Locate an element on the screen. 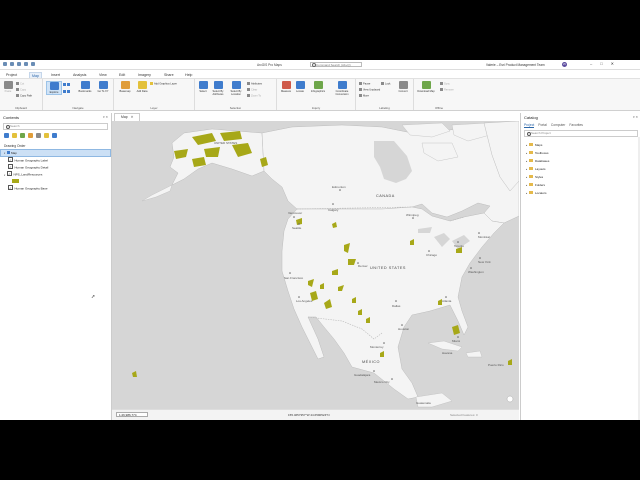 The width and height of the screenshot is (640, 480). download-icon is located at coordinates (426, 85).